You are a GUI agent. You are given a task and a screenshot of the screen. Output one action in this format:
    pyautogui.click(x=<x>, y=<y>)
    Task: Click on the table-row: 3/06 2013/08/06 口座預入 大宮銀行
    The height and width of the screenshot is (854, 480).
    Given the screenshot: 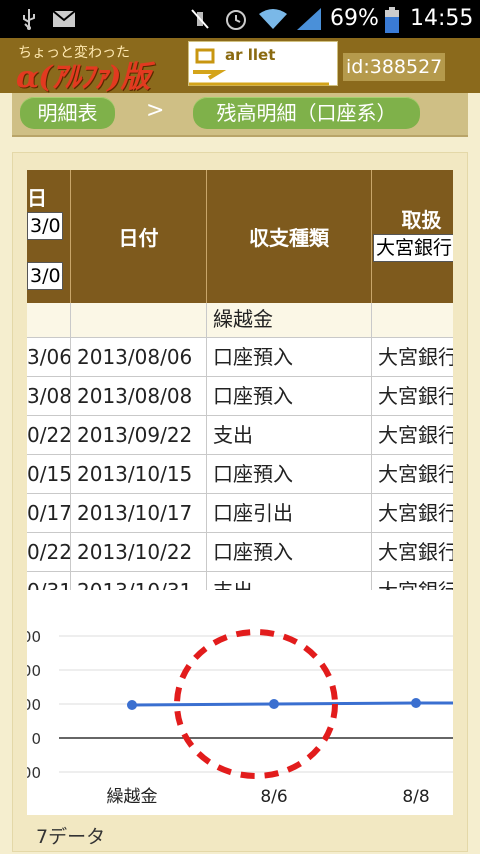 What is the action you would take?
    pyautogui.click(x=240, y=357)
    